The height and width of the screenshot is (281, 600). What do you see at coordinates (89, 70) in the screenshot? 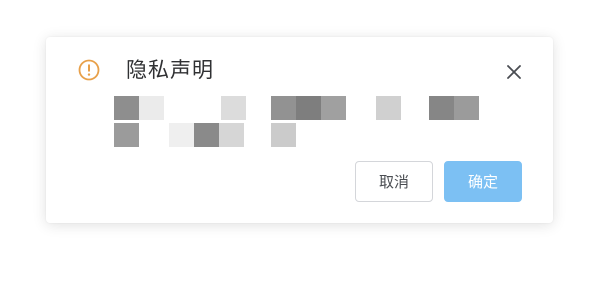
I see `warning-circle-icon` at bounding box center [89, 70].